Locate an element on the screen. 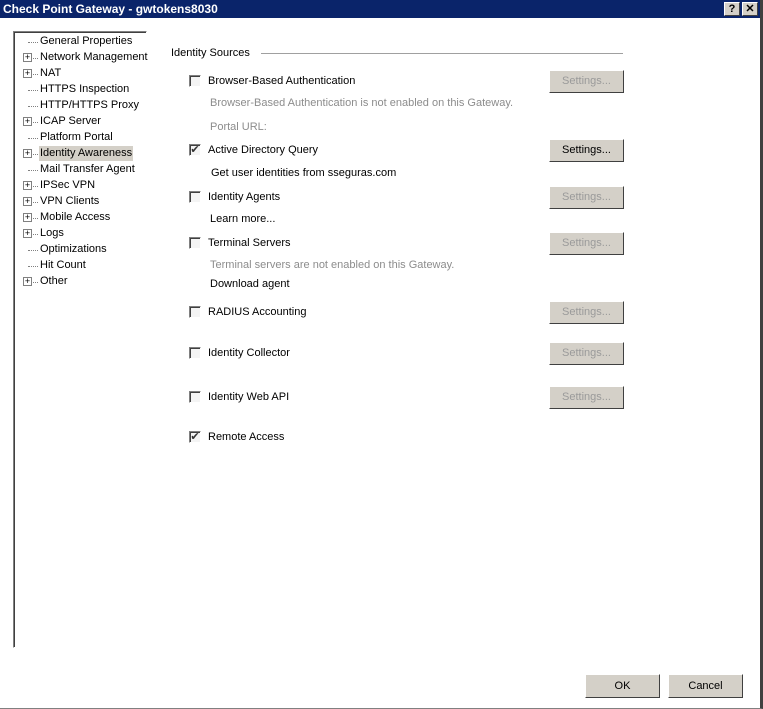 The width and height of the screenshot is (763, 709). title-bar: Check Point Gateway - gwtokens8030 ? ✕ is located at coordinates (380, 9).